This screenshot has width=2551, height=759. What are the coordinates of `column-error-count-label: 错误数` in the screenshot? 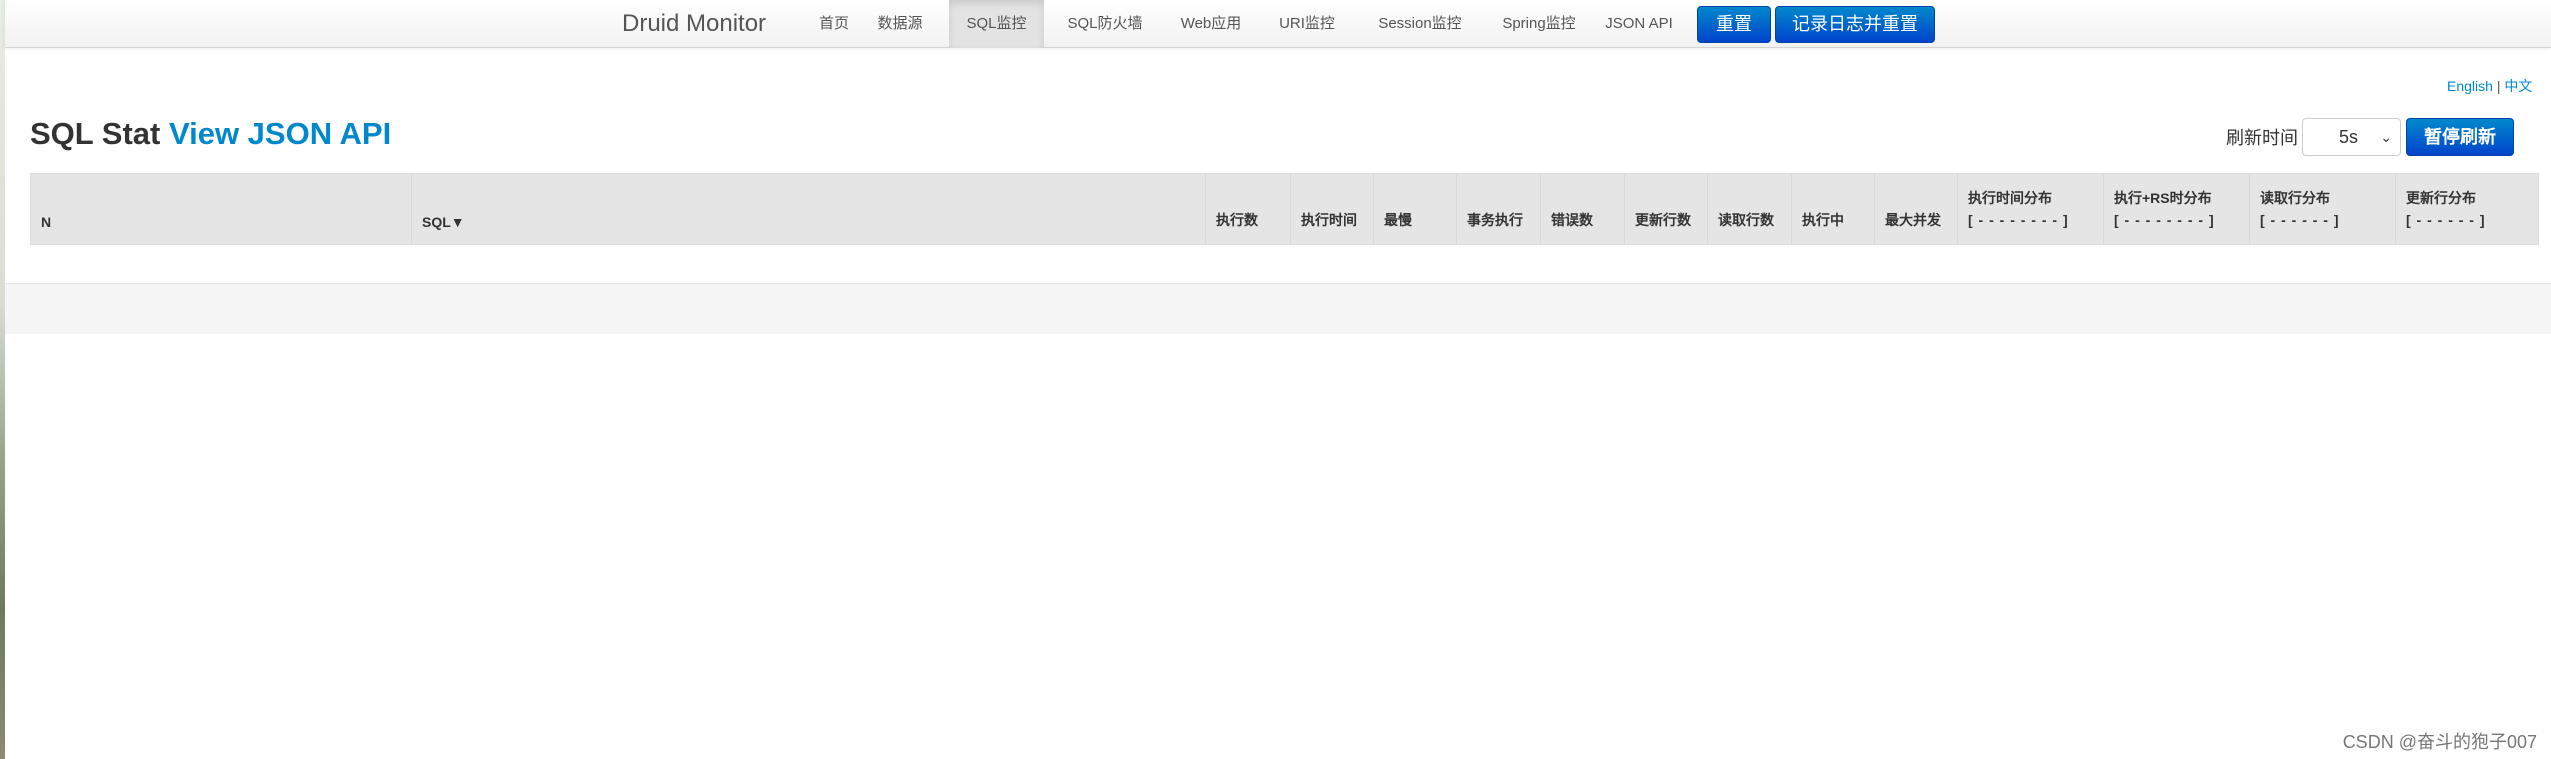 It's located at (1572, 220).